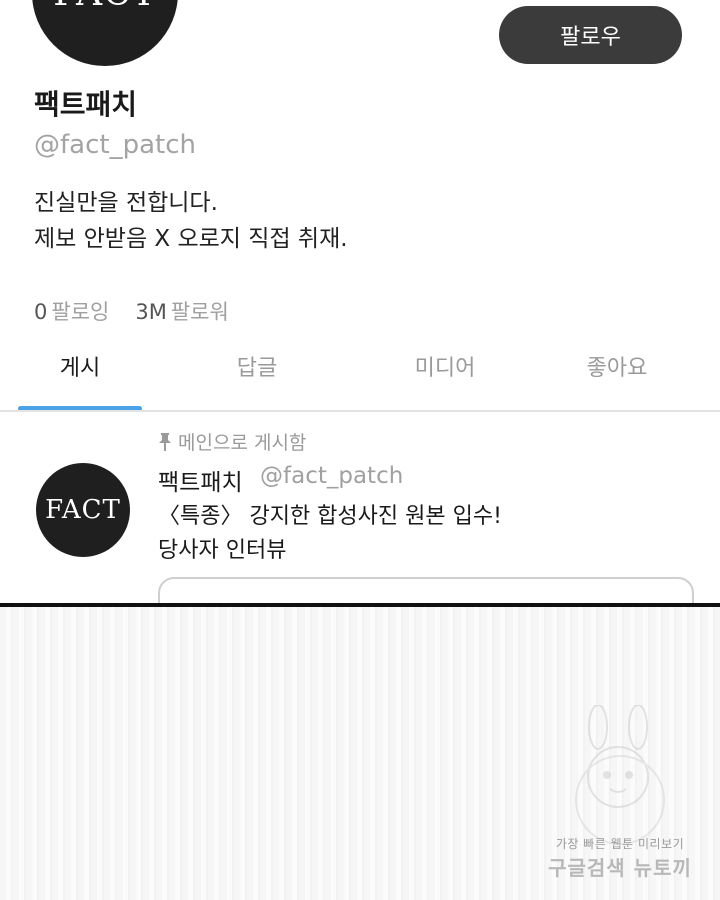  What do you see at coordinates (41, 312) in the screenshot?
I see `following-count: 0` at bounding box center [41, 312].